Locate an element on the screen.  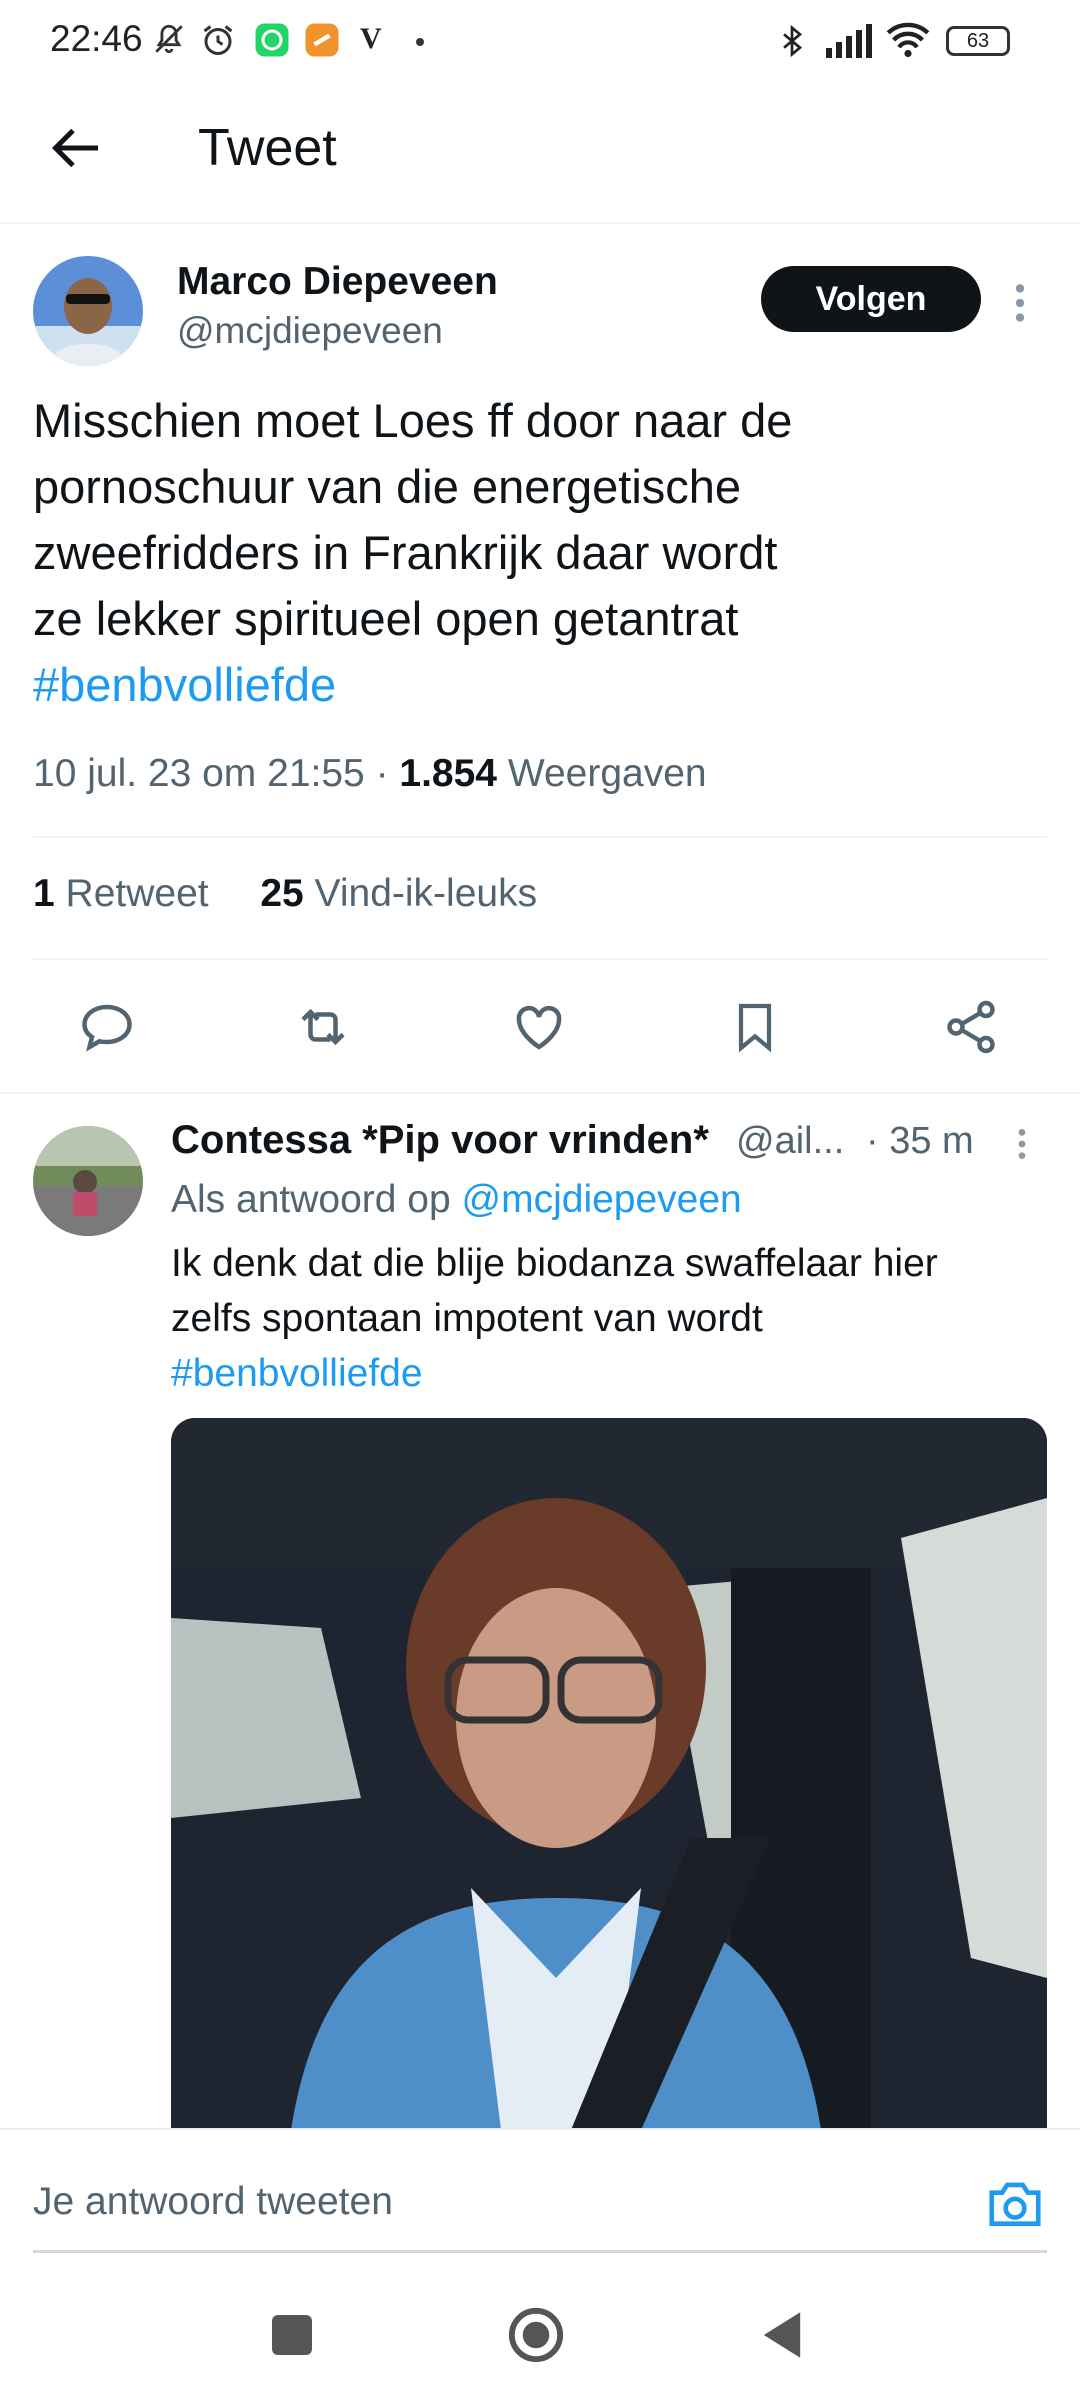
reply-button is located at coordinates (107, 1027).